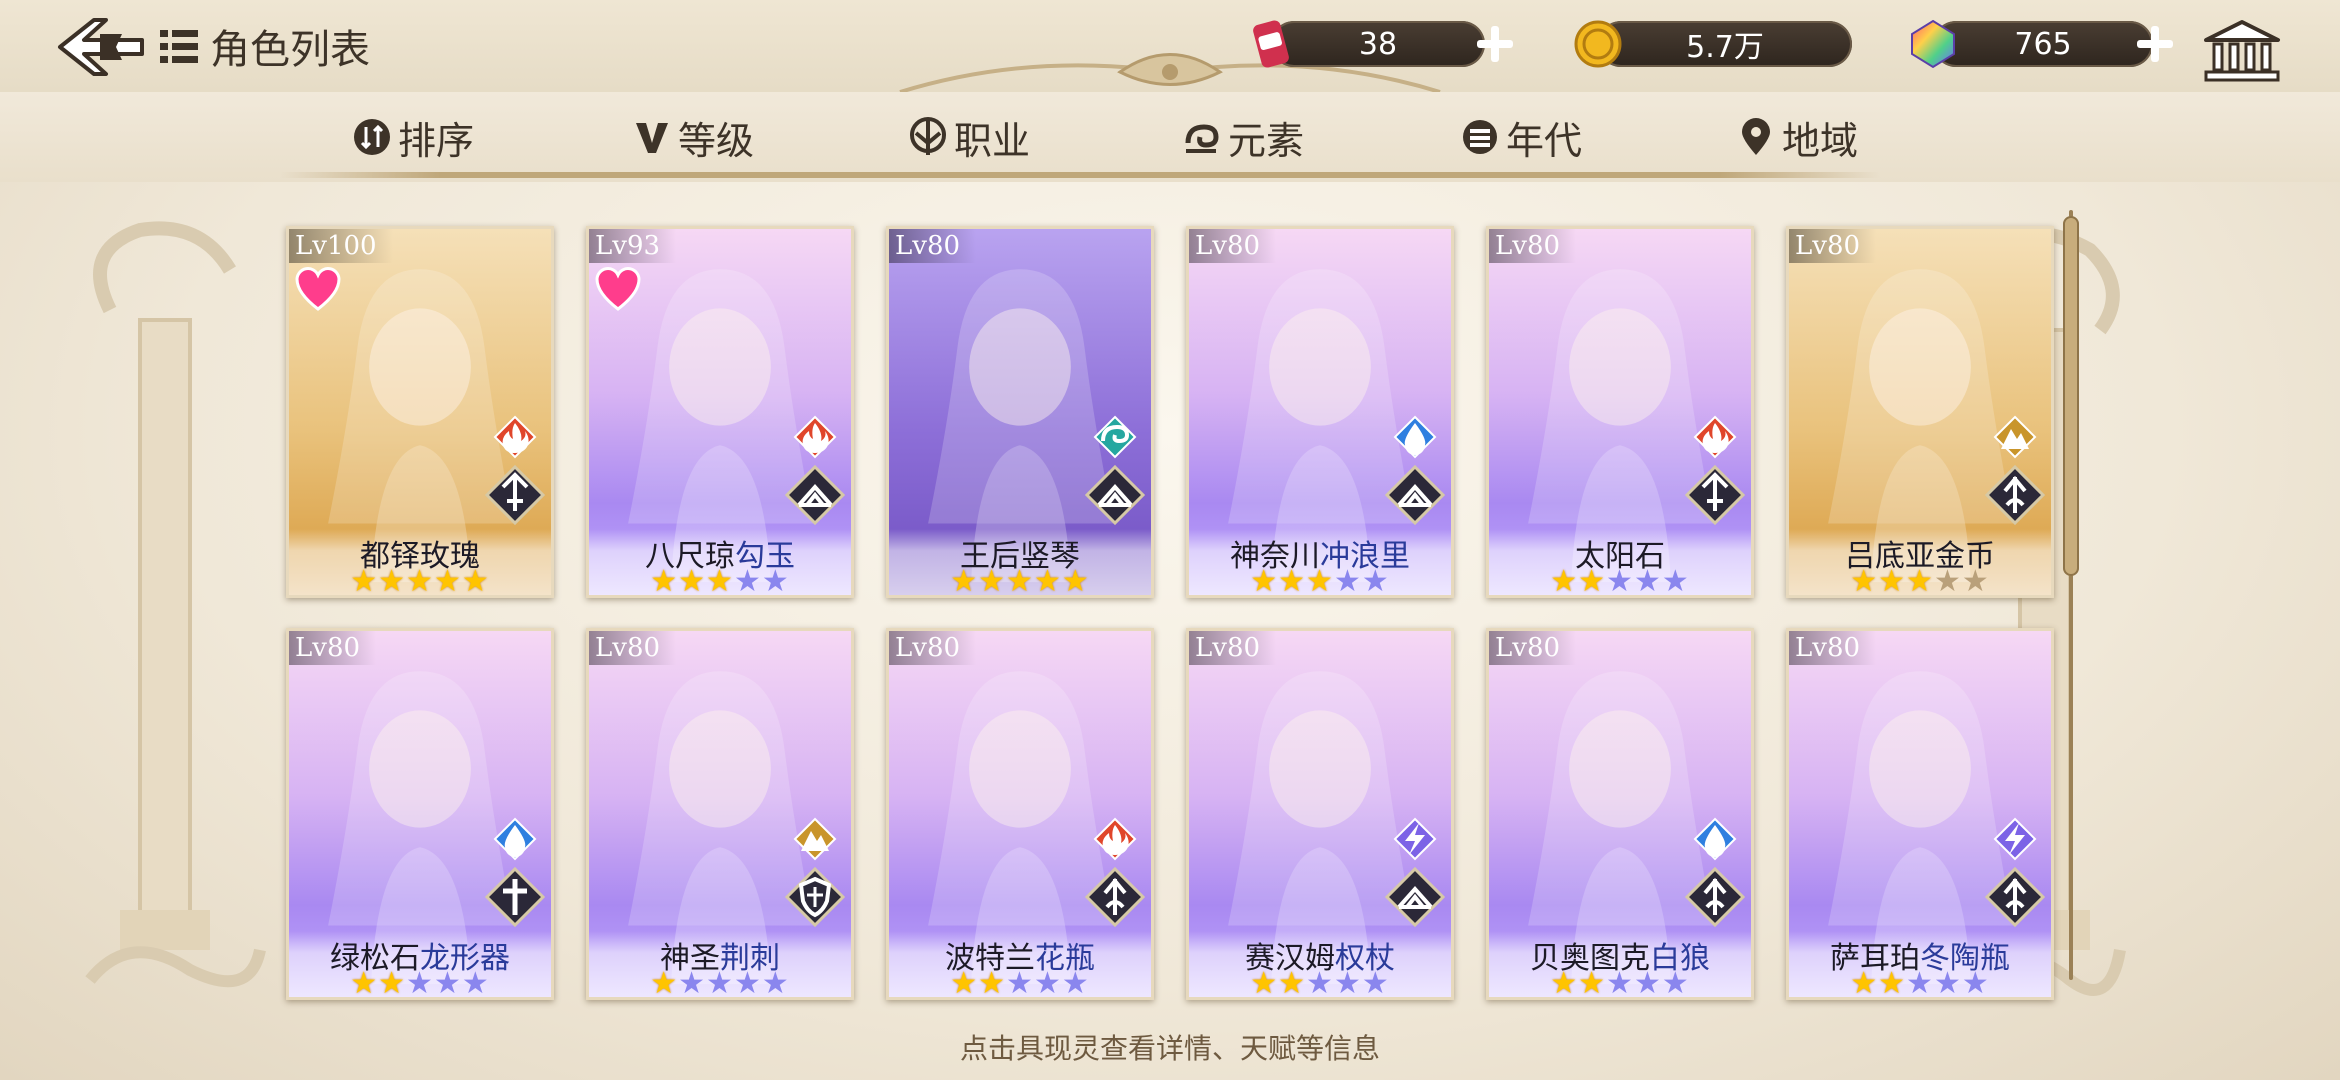 The height and width of the screenshot is (1080, 2340). Describe the element at coordinates (1620, 814) in the screenshot. I see `character-card: Lv80 贝奥图克白狼 ★★★★★` at that location.